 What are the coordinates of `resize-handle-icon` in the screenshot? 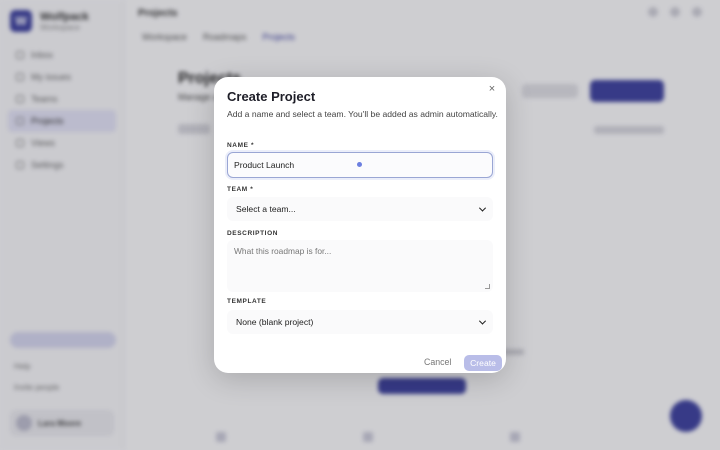 It's located at (487, 286).